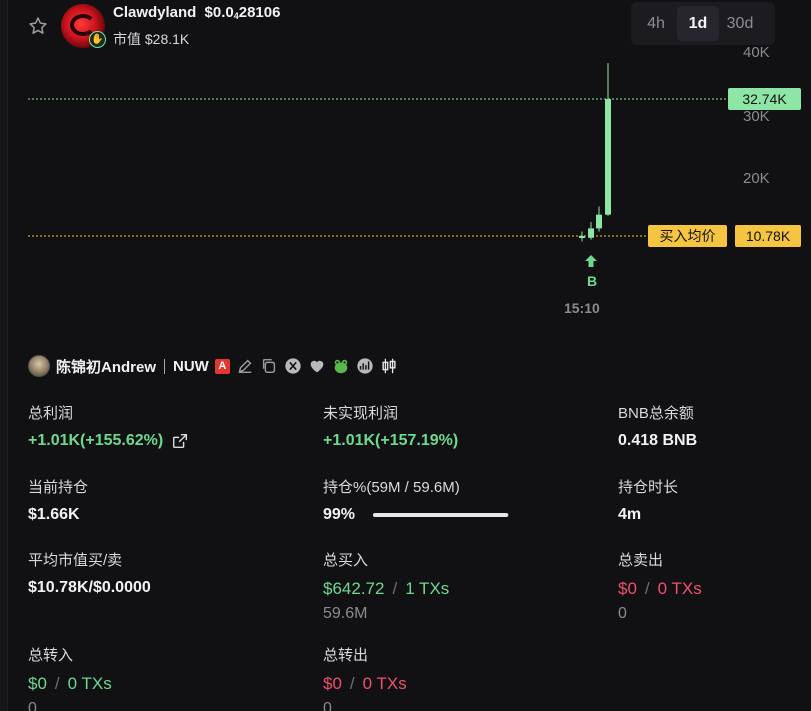  What do you see at coordinates (58, 501) in the screenshot?
I see `stat-current-position: 当前持仓 $1.66K` at bounding box center [58, 501].